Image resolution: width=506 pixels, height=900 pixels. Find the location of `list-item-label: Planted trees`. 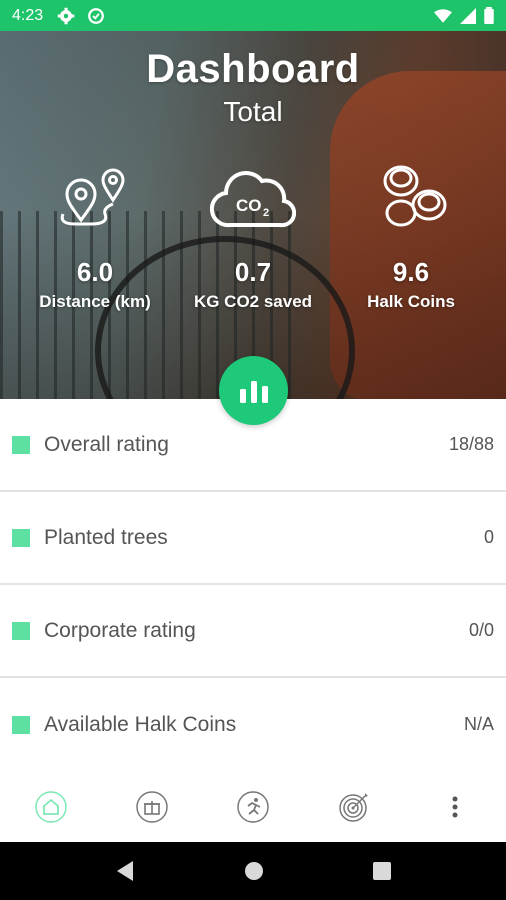

list-item-label: Planted trees is located at coordinates (106, 537).